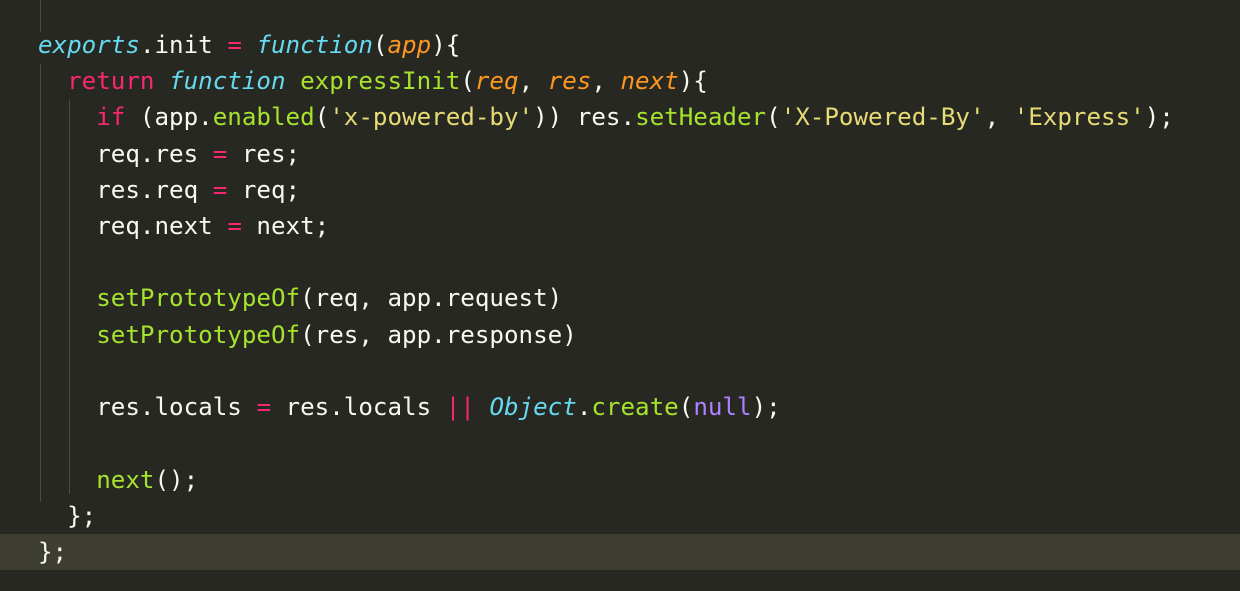  I want to click on code-token: create, so click(635, 407).